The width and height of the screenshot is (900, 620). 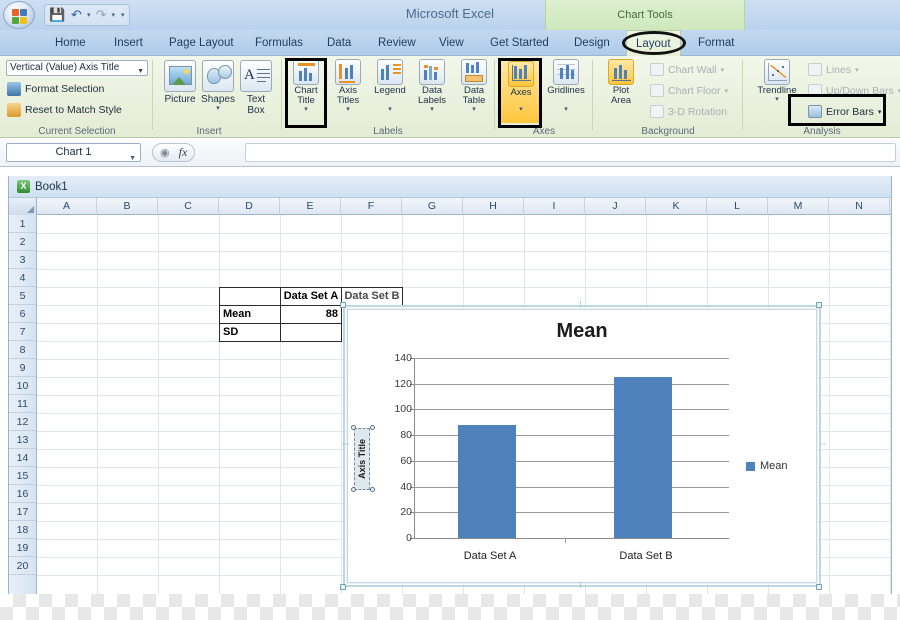 I want to click on row-header: 18, so click(x=22, y=530).